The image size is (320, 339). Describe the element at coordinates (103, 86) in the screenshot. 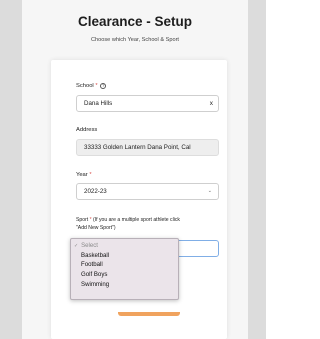

I see `help-icon: ?` at that location.